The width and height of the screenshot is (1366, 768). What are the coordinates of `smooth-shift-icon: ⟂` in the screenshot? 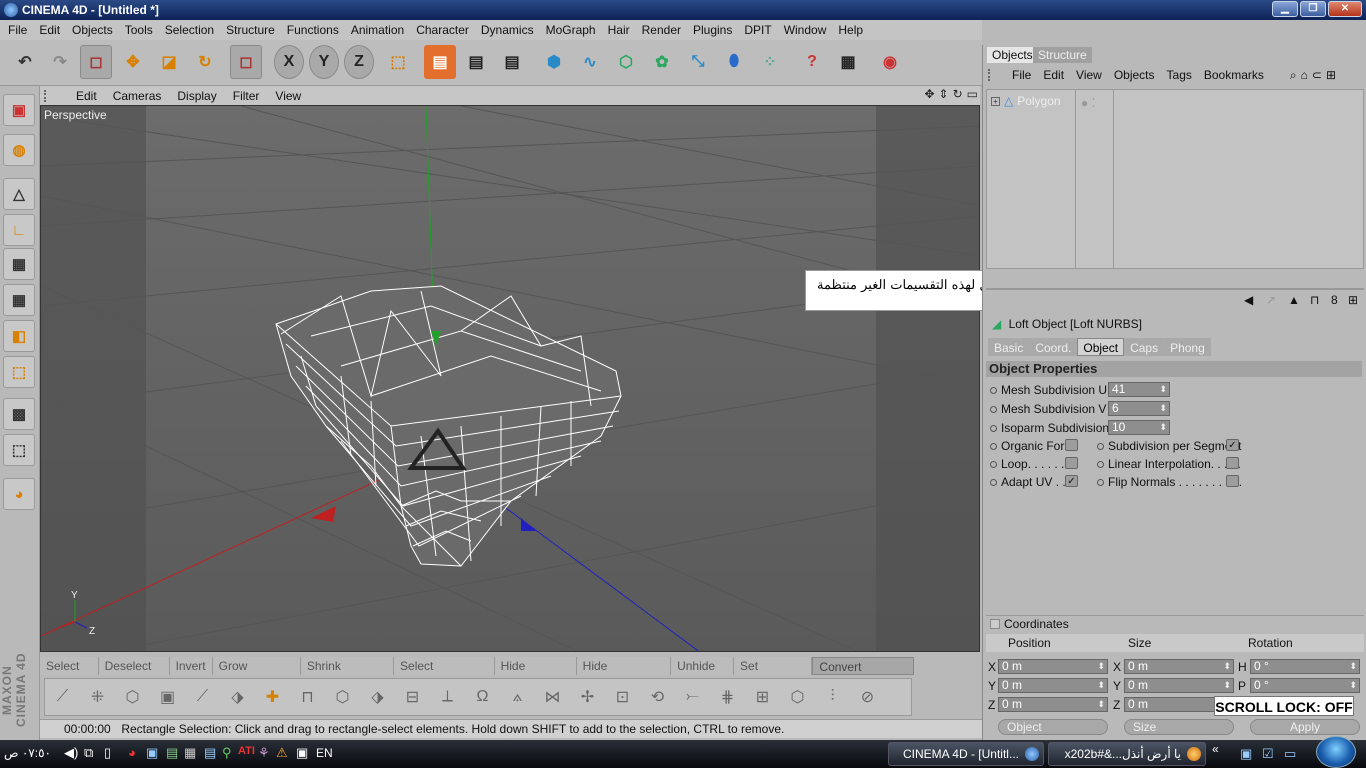 It's located at (447, 697).